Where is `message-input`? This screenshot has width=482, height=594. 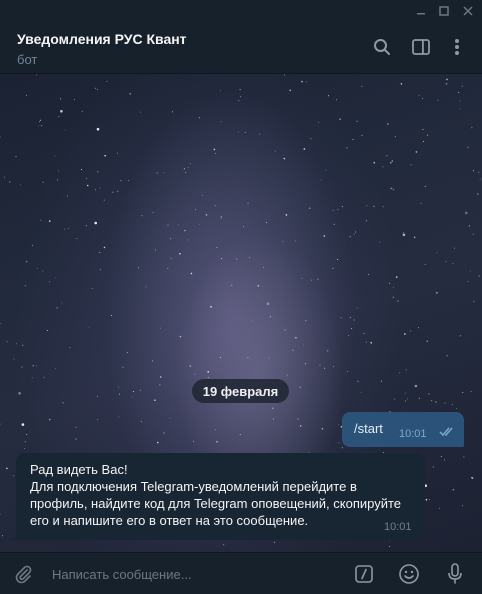 message-input is located at coordinates (192, 574).